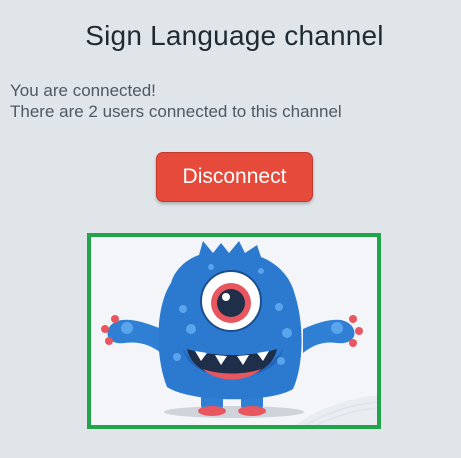 This screenshot has width=461, height=458. Describe the element at coordinates (234, 177) in the screenshot. I see `disconnect-button: Disconnect` at that location.